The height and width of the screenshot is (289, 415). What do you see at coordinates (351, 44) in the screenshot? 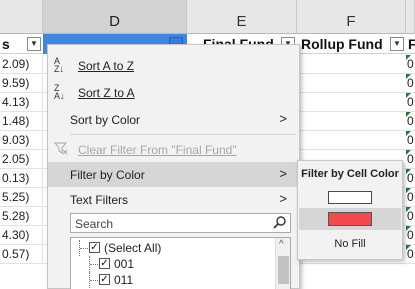
I see `header-cell-rollup-fund: Rollup Fund ▼` at bounding box center [351, 44].